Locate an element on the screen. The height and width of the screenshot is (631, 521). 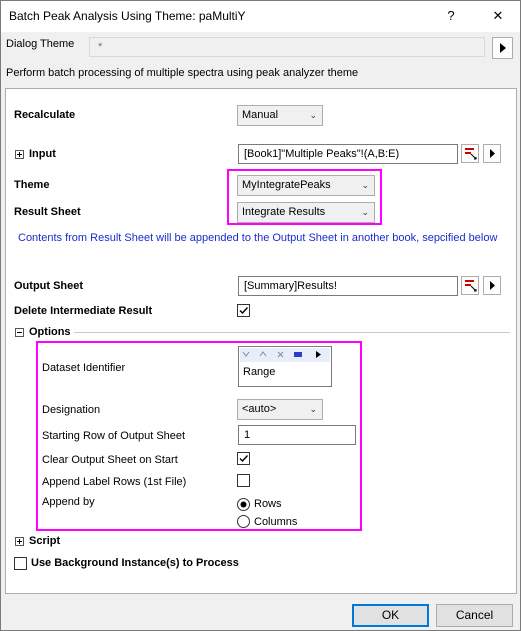
output-sheet-select-button is located at coordinates (470, 285).